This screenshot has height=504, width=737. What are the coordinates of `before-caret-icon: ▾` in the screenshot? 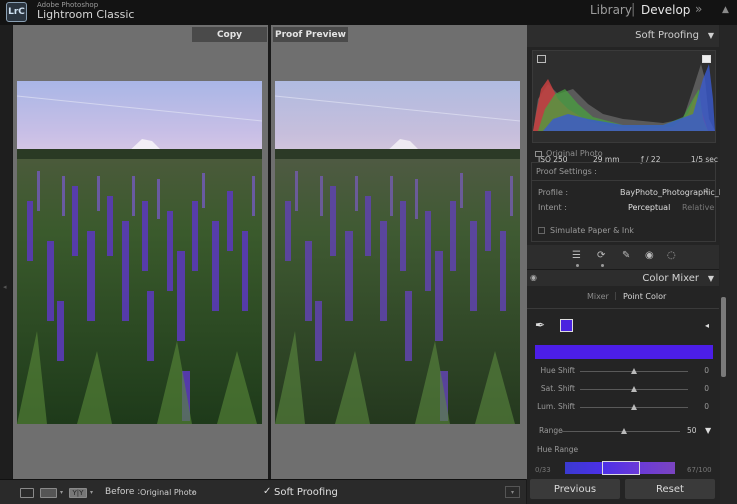 It's located at (193, 492).